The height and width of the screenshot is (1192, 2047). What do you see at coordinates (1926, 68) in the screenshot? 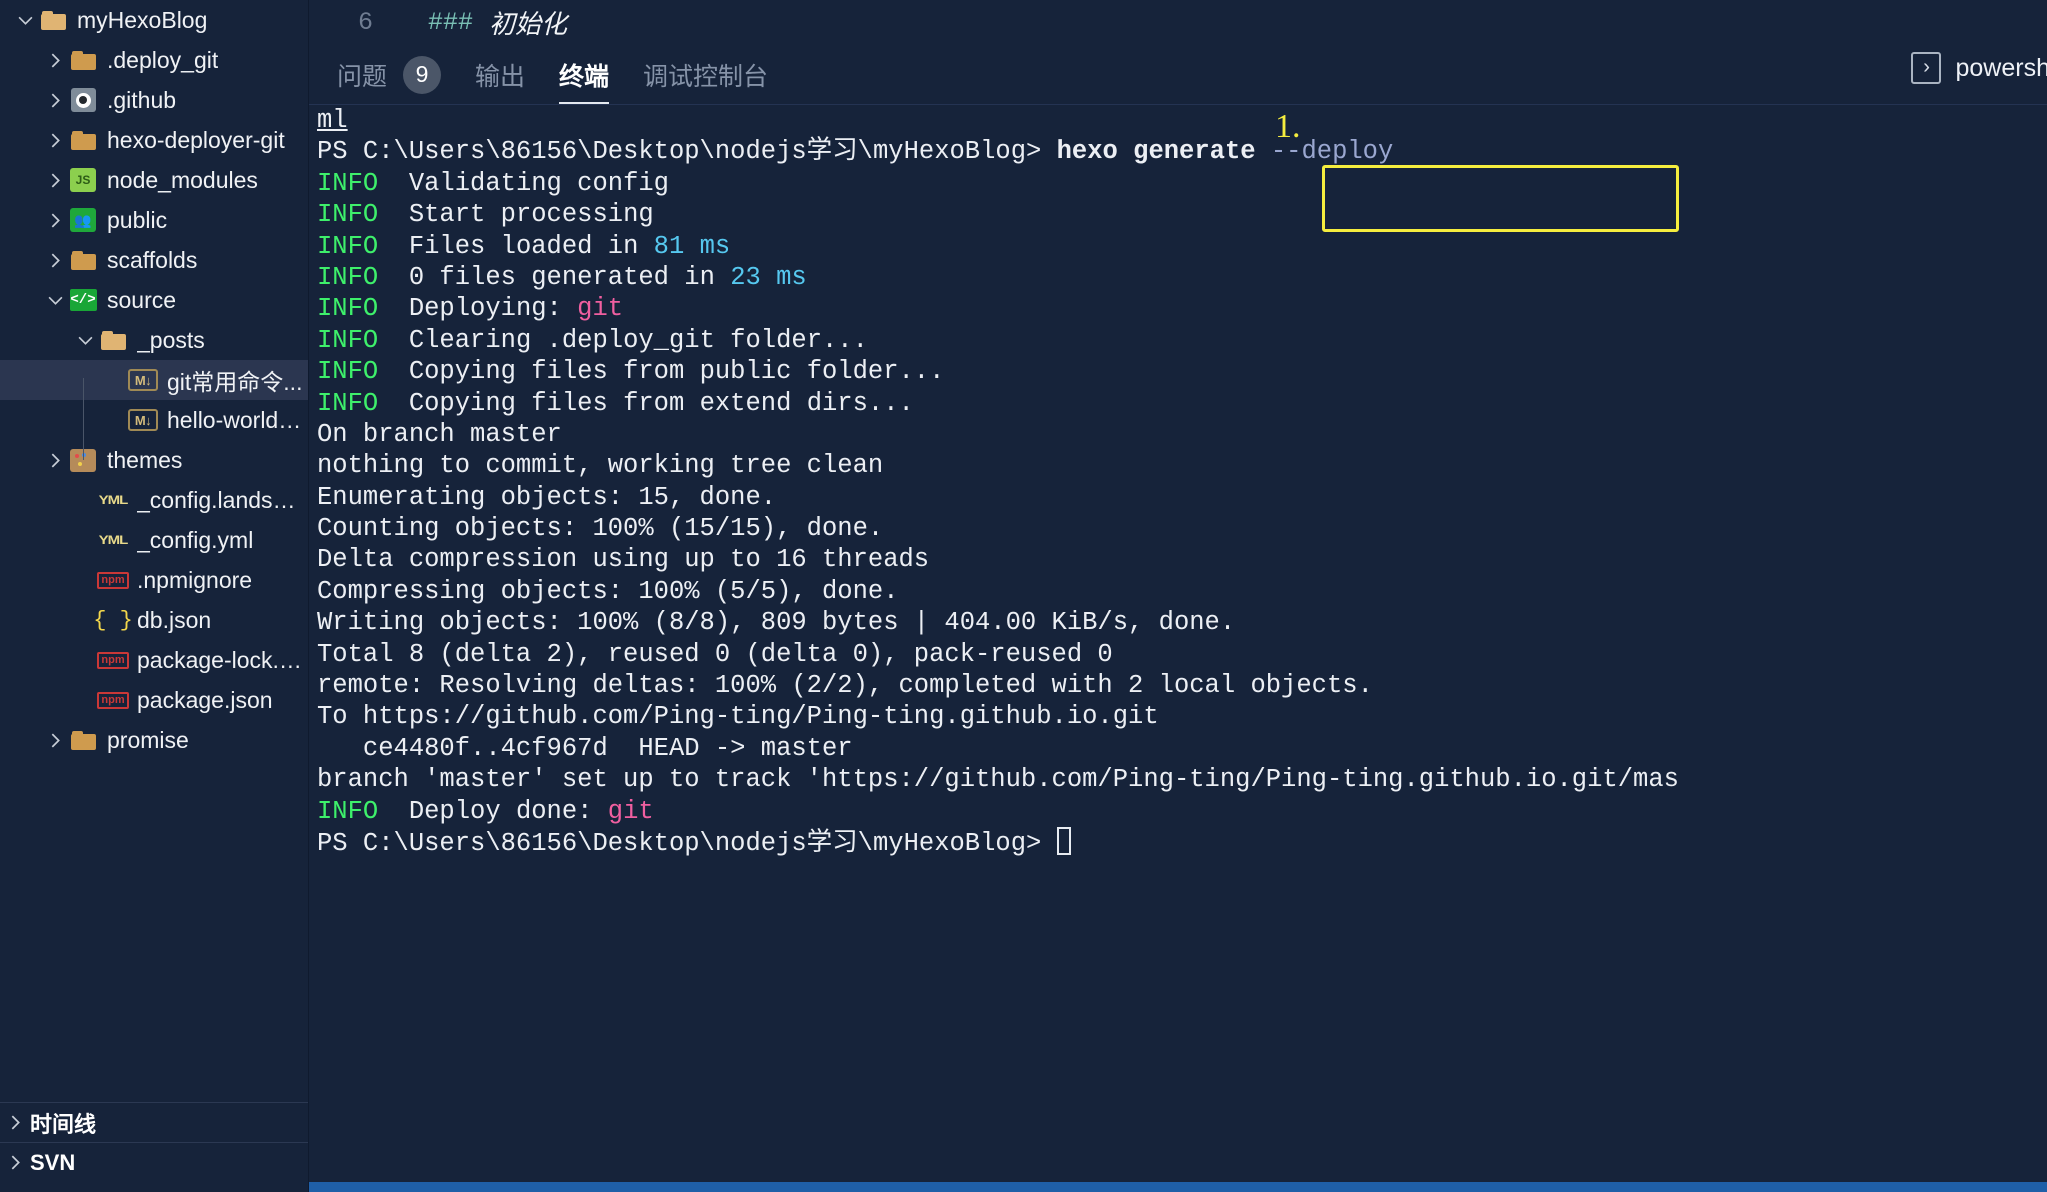
I see `chevron-right-boxed-icon: ›` at bounding box center [1926, 68].